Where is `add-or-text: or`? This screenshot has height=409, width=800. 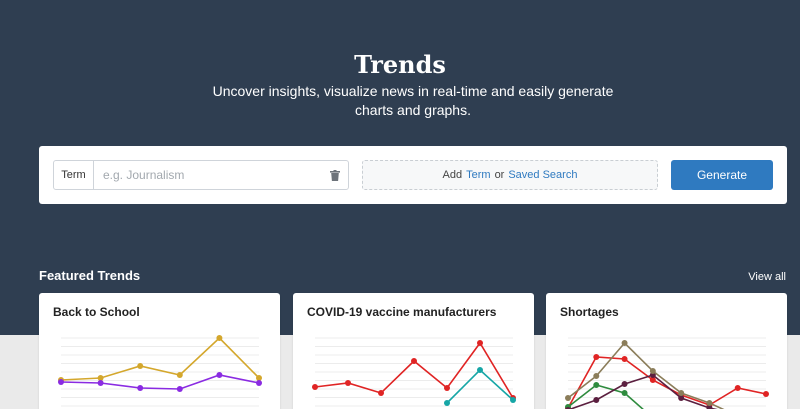
add-or-text: or is located at coordinates (499, 175).